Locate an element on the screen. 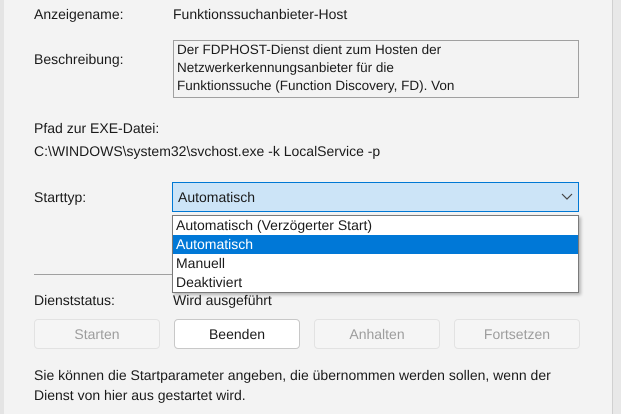 The height and width of the screenshot is (414, 621). dropdown-option: Manuell is located at coordinates (375, 263).